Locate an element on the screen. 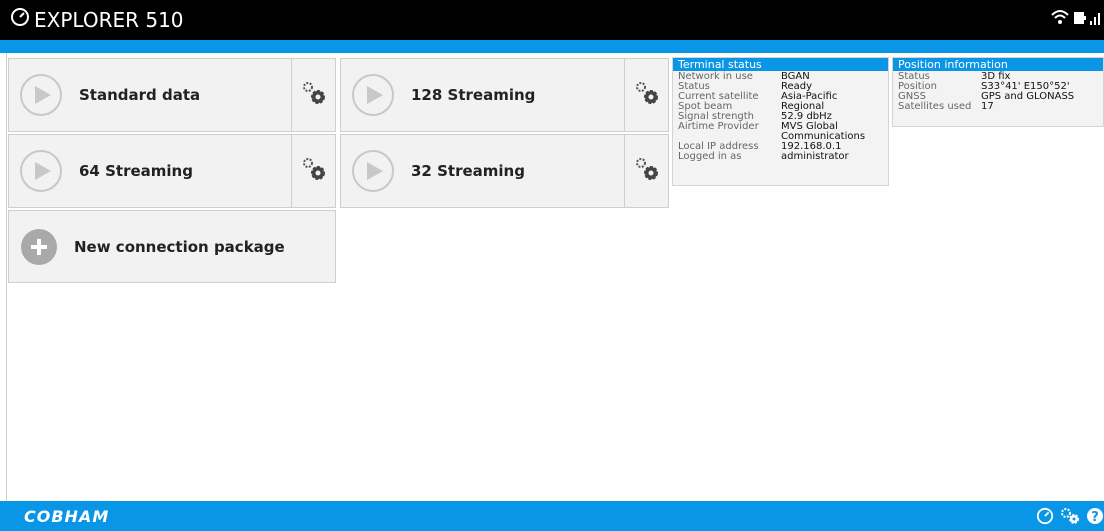 Image resolution: width=1104 pixels, height=531 pixels. signal-strength-icon is located at coordinates (1095, 19).